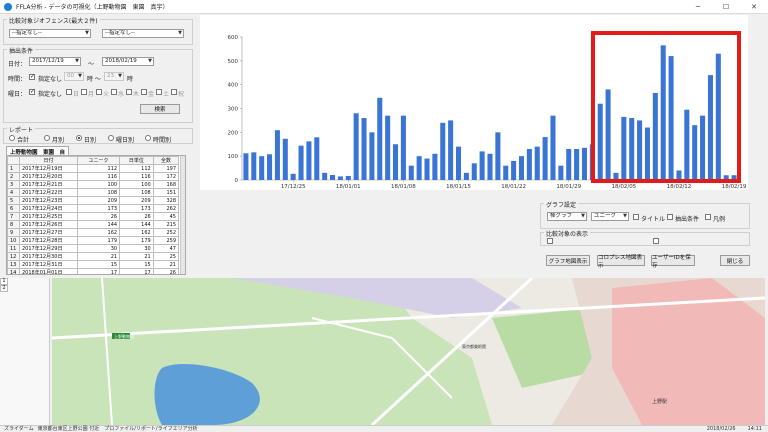 Image resolution: width=768 pixels, height=432 pixels. What do you see at coordinates (93, 208) in the screenshot?
I see `table-row: 6 2017年12月24日 173 173 262` at bounding box center [93, 208].